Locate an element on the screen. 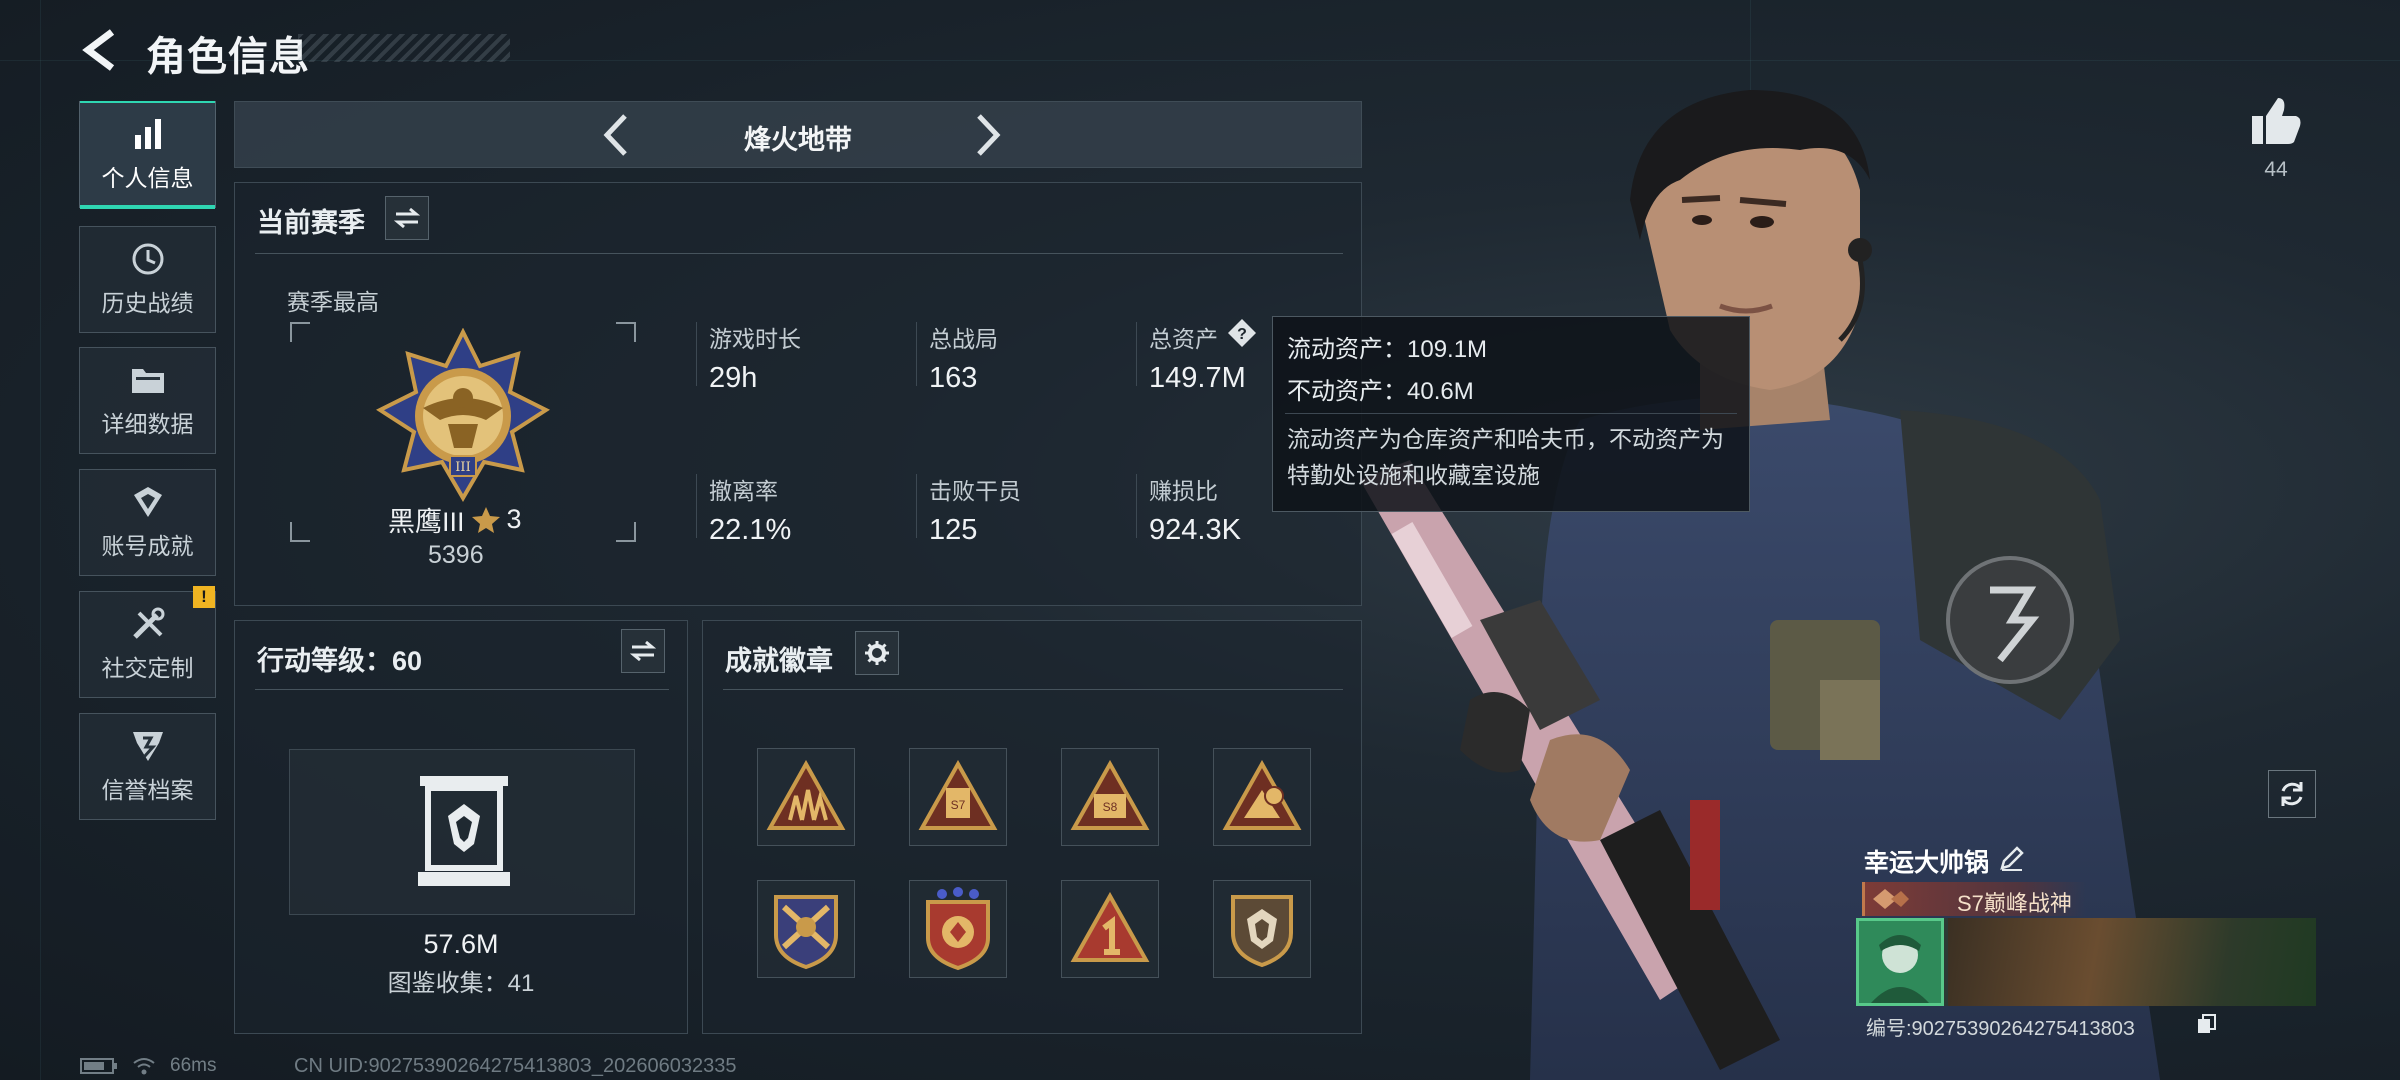 This screenshot has height=1080, width=2400. name-card-background is located at coordinates (2132, 962).